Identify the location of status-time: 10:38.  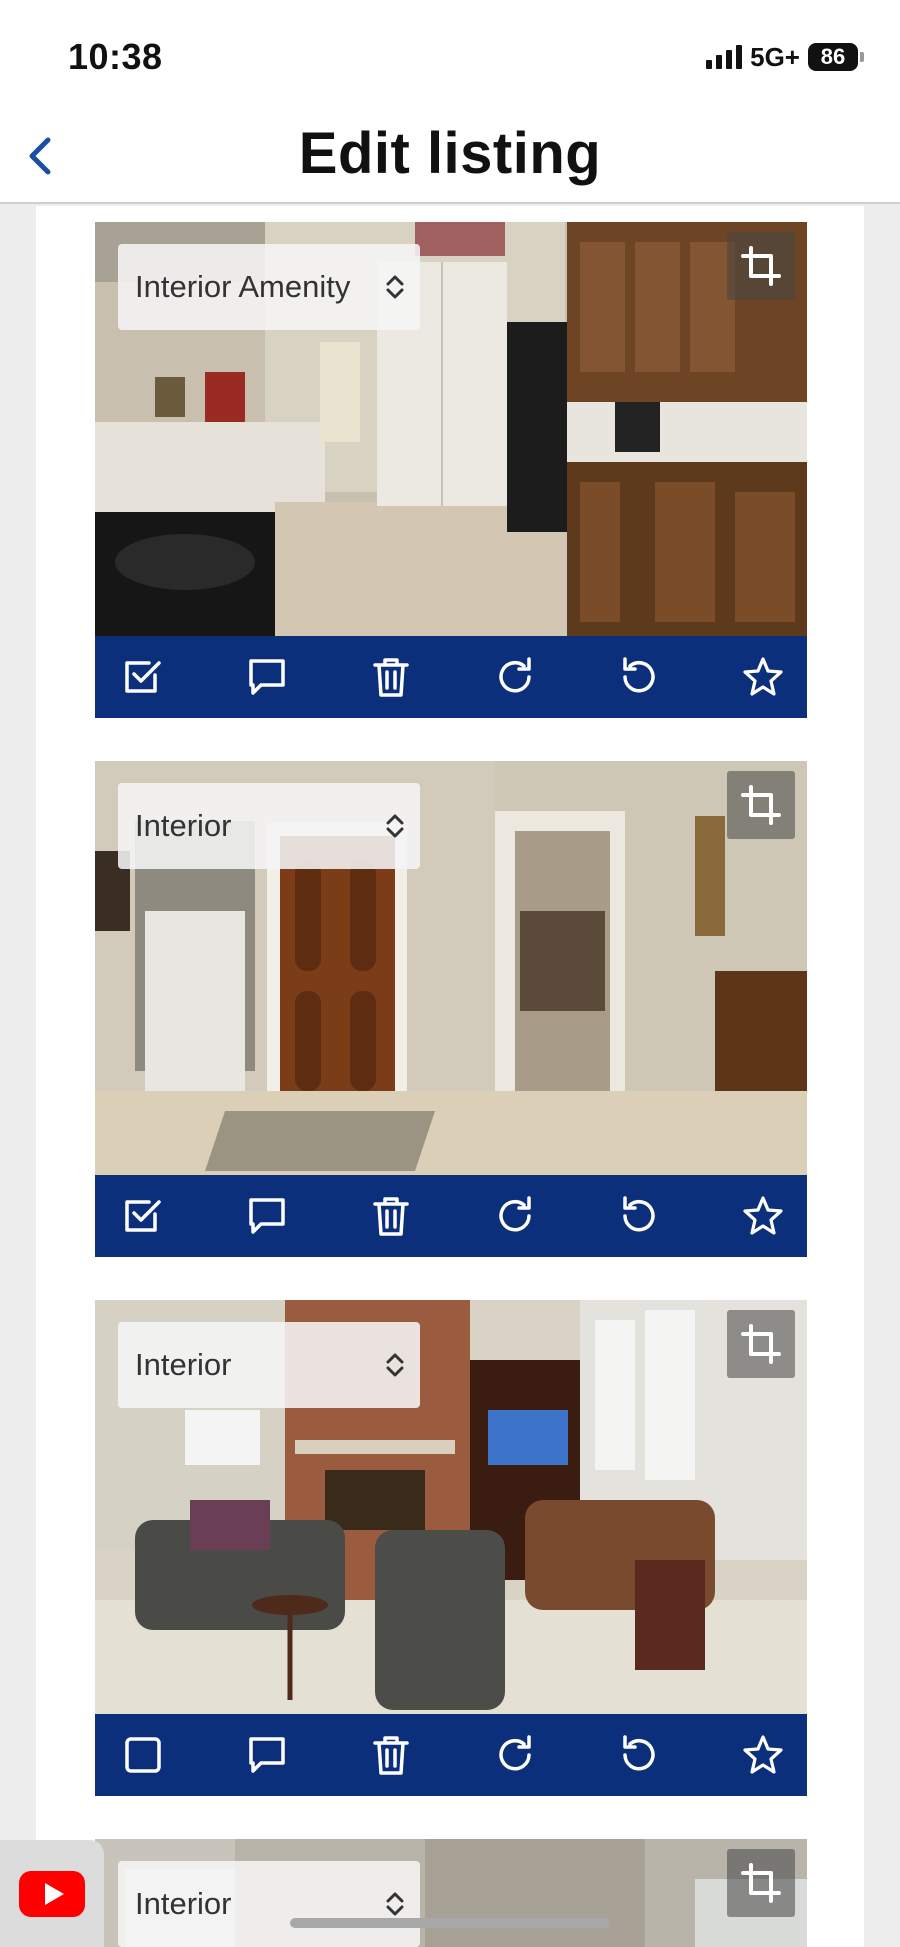
(115, 56).